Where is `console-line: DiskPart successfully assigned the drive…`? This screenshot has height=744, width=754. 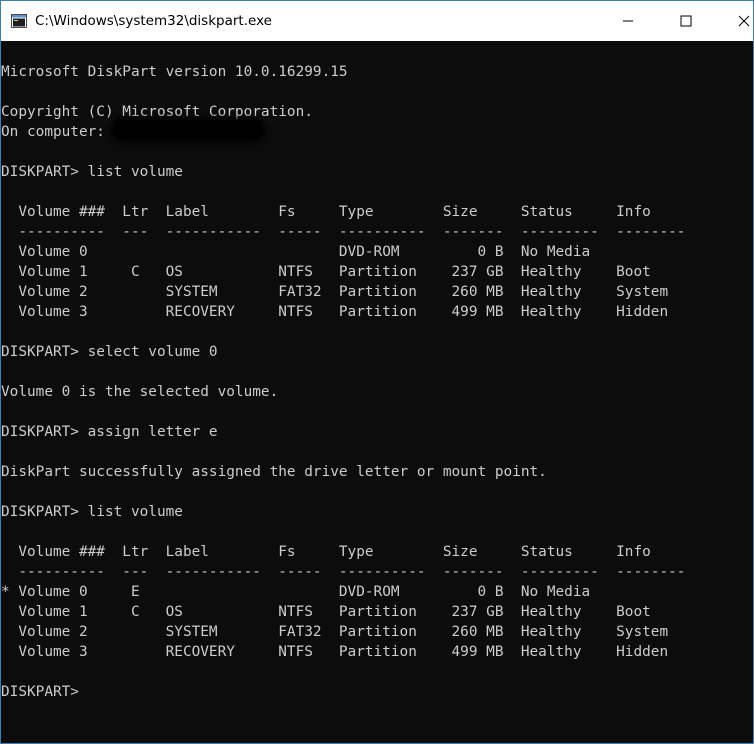 console-line: DiskPart successfully assigned the drive… is located at coordinates (274, 472).